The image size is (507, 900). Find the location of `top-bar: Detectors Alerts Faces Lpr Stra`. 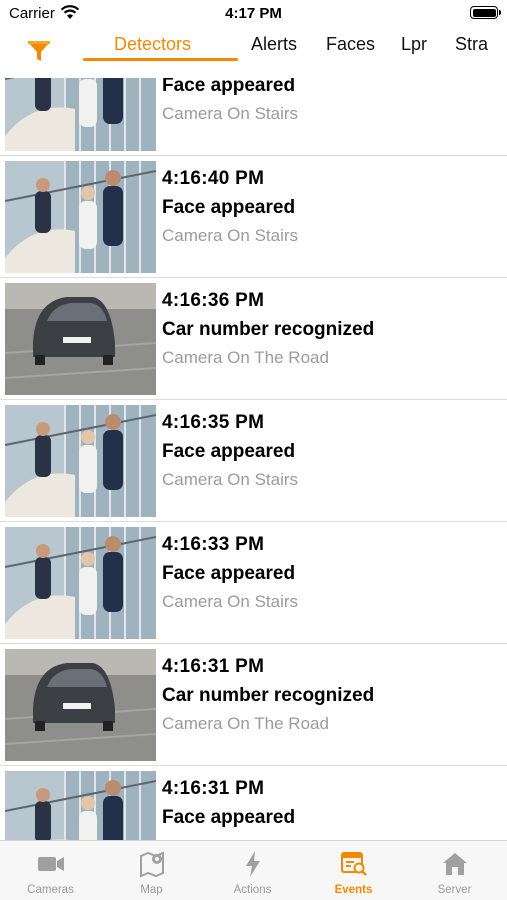

top-bar: Detectors Alerts Faces Lpr Stra is located at coordinates (253, 52).